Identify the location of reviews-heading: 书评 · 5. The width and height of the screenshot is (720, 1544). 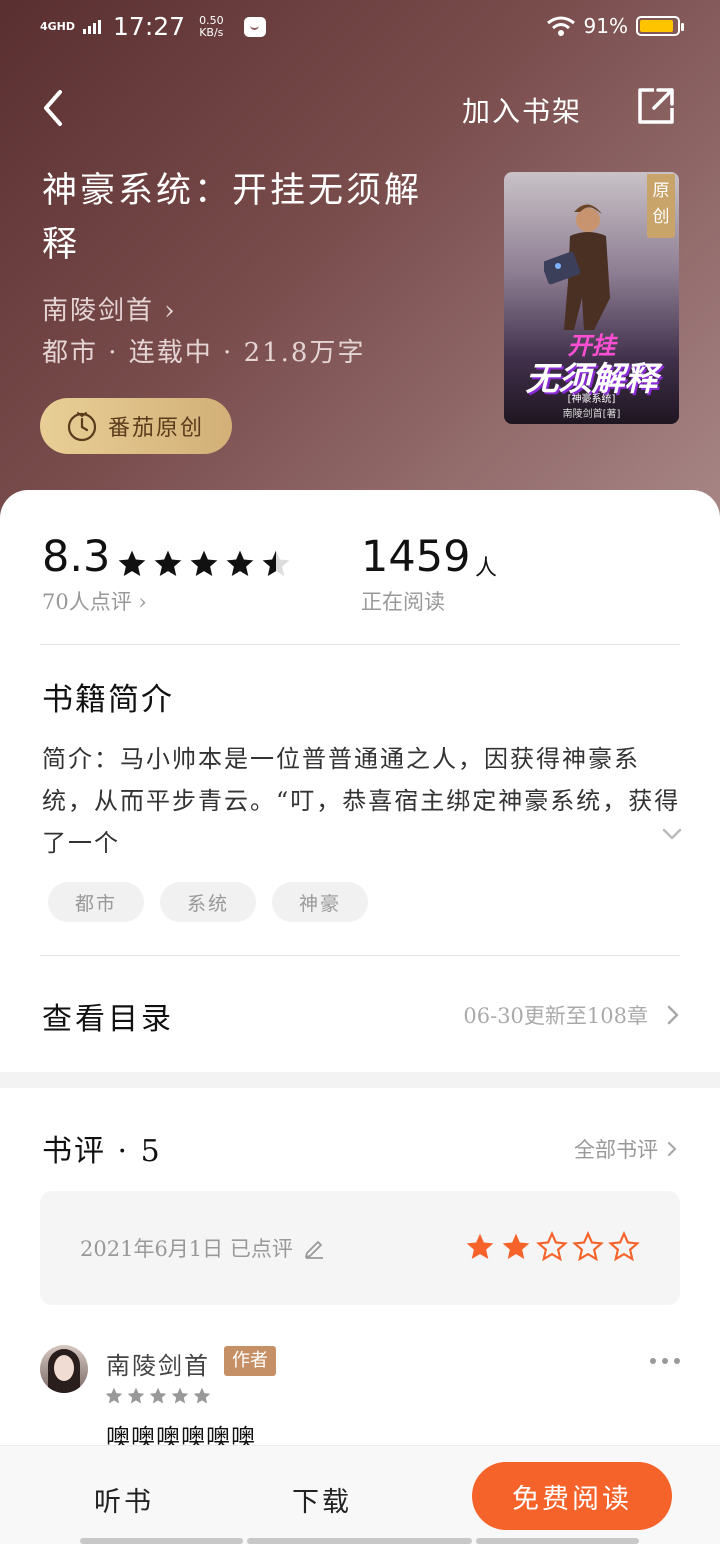
(102, 1151).